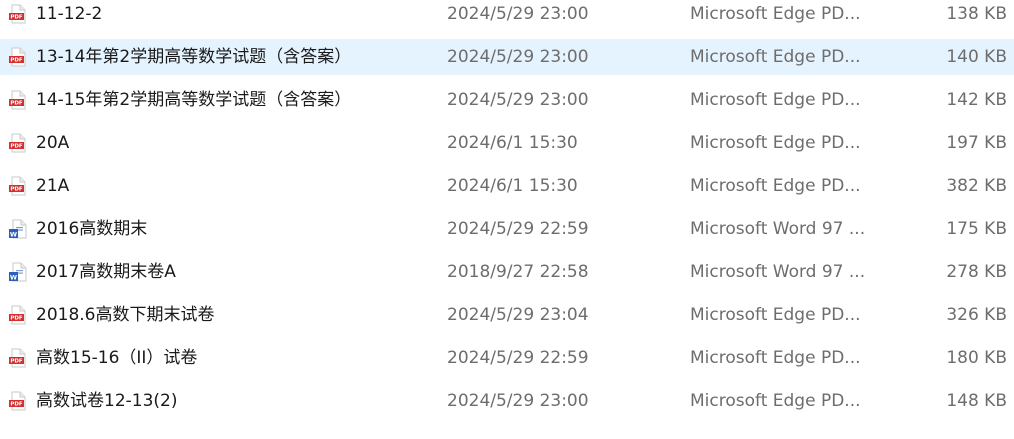  Describe the element at coordinates (194, 100) in the screenshot. I see `file-name: 14-15年第2学期高等数学试题（含答案）` at that location.